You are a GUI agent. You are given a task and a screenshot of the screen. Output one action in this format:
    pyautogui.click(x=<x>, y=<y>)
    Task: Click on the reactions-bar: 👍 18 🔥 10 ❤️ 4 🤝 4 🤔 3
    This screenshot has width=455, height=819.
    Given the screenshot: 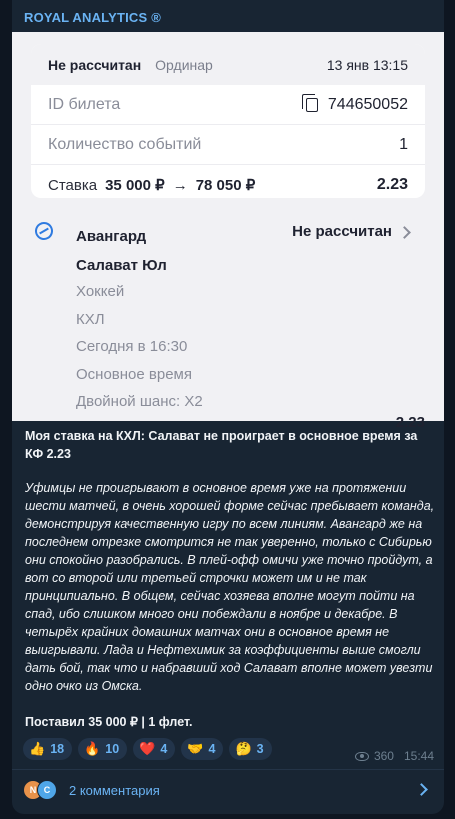 What is the action you would take?
    pyautogui.click(x=147, y=749)
    